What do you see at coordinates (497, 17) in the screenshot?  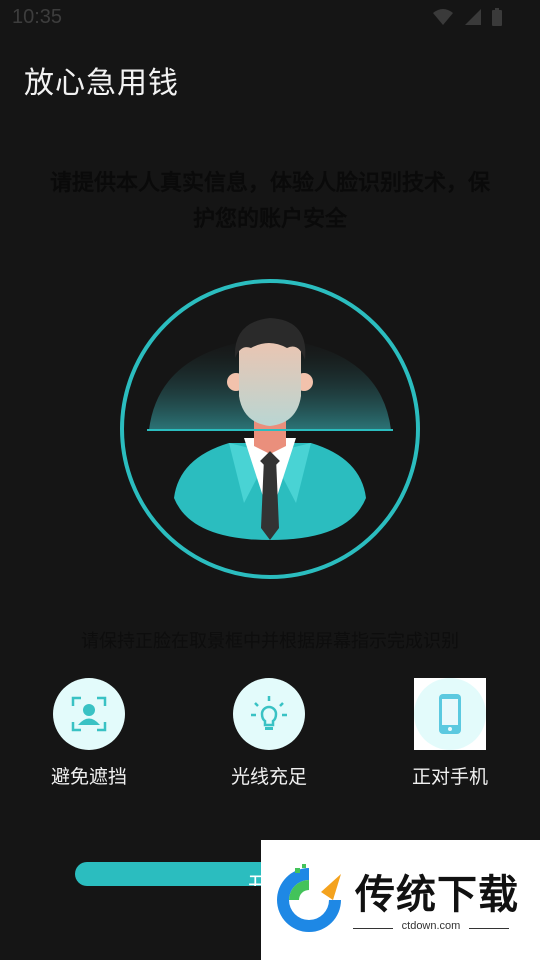 I see `battery-icon` at bounding box center [497, 17].